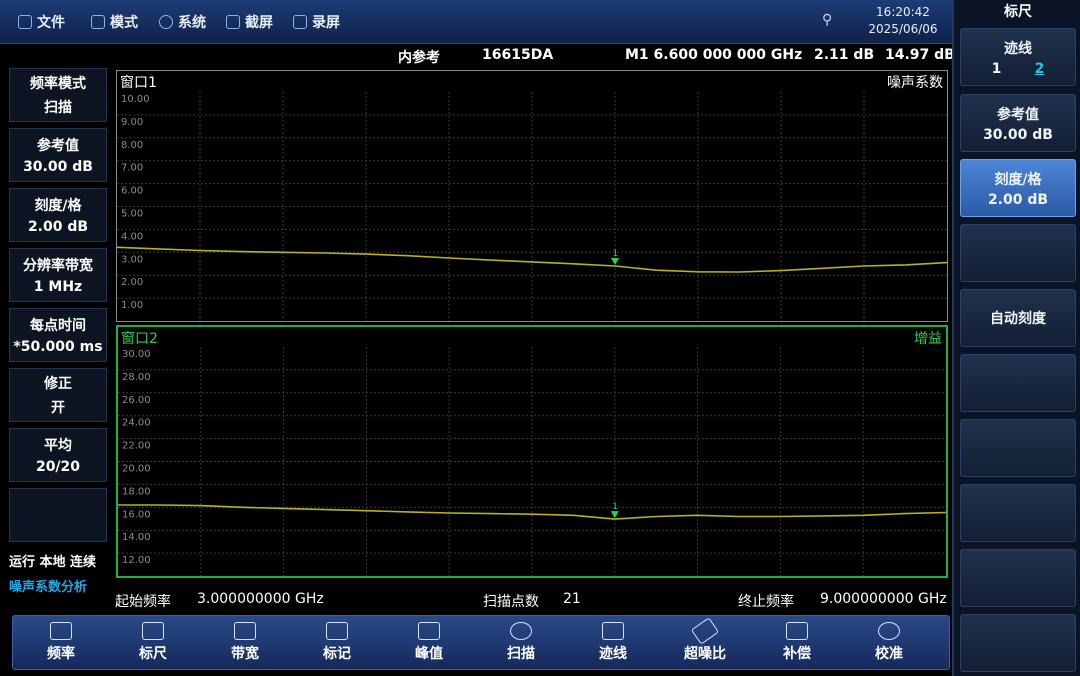 The image size is (1080, 676). Describe the element at coordinates (1018, 12) in the screenshot. I see `softkey-panel-title: 标尺` at that location.